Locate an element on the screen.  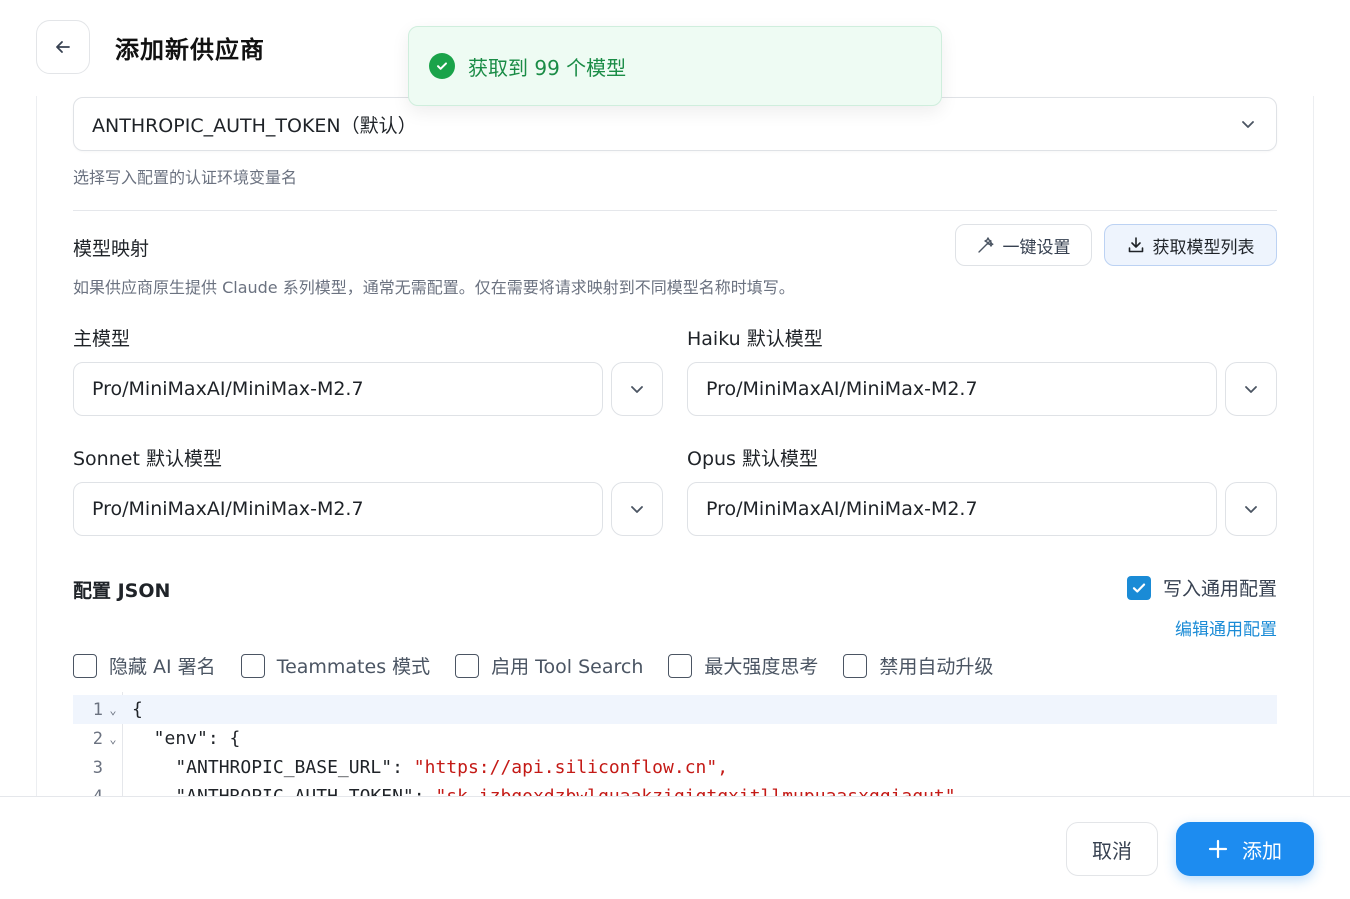
option-hide-ai-signature: 隐藏 AI 署名 is located at coordinates (144, 665).